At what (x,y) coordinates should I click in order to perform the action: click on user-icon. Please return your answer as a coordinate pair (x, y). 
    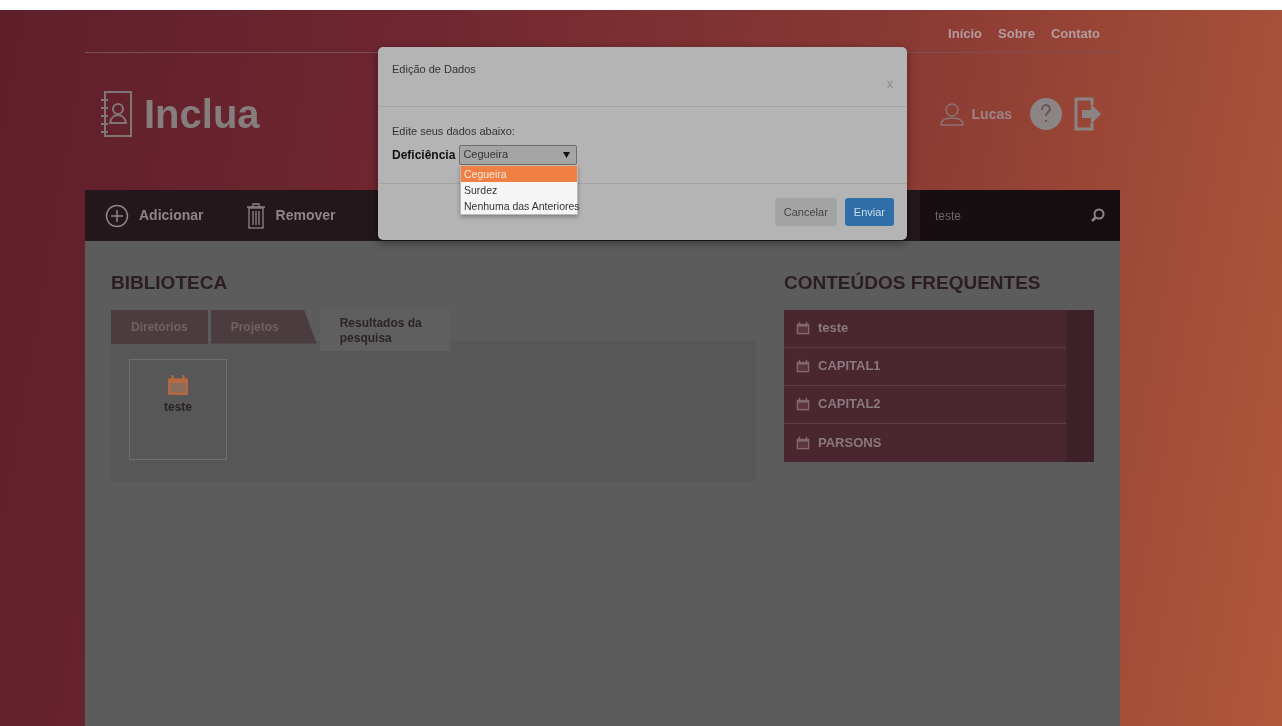
    Looking at the image, I should click on (951, 114).